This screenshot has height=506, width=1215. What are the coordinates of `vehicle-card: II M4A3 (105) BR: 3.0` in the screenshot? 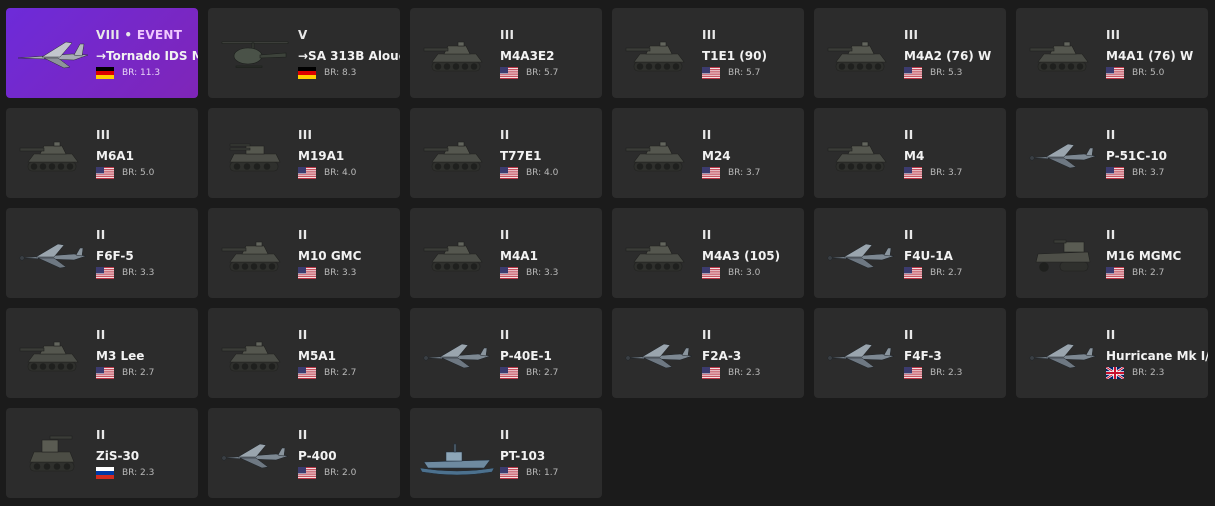 It's located at (708, 253).